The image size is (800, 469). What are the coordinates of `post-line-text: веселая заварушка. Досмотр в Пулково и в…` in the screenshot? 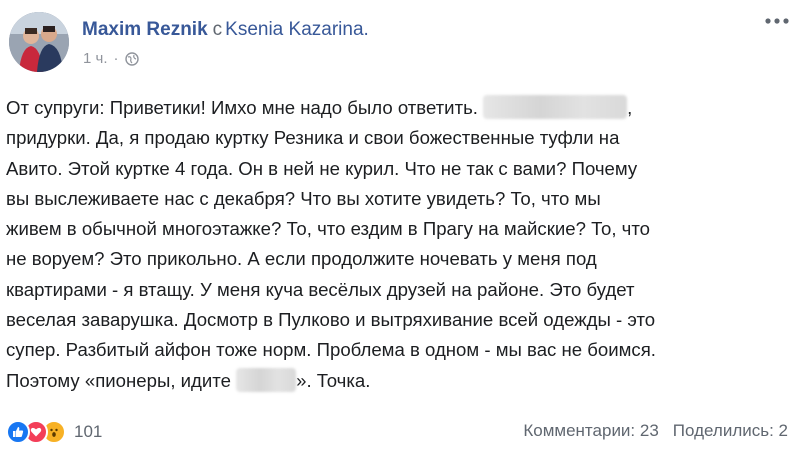 It's located at (331, 320).